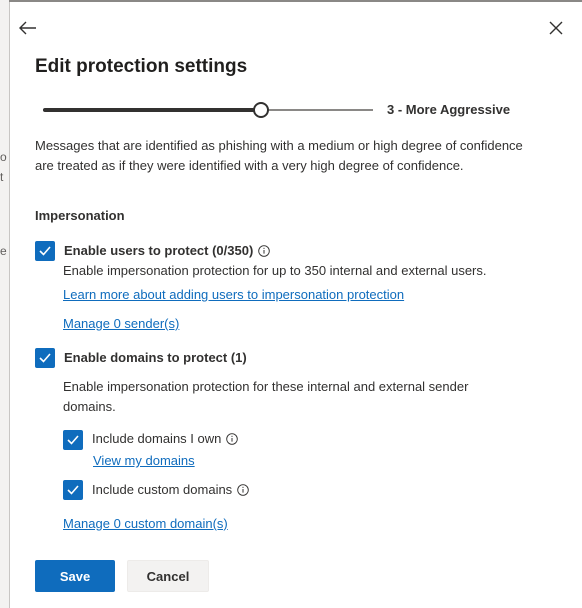 The height and width of the screenshot is (608, 582). I want to click on include-custom-domains-text: Include custom domains, so click(162, 489).